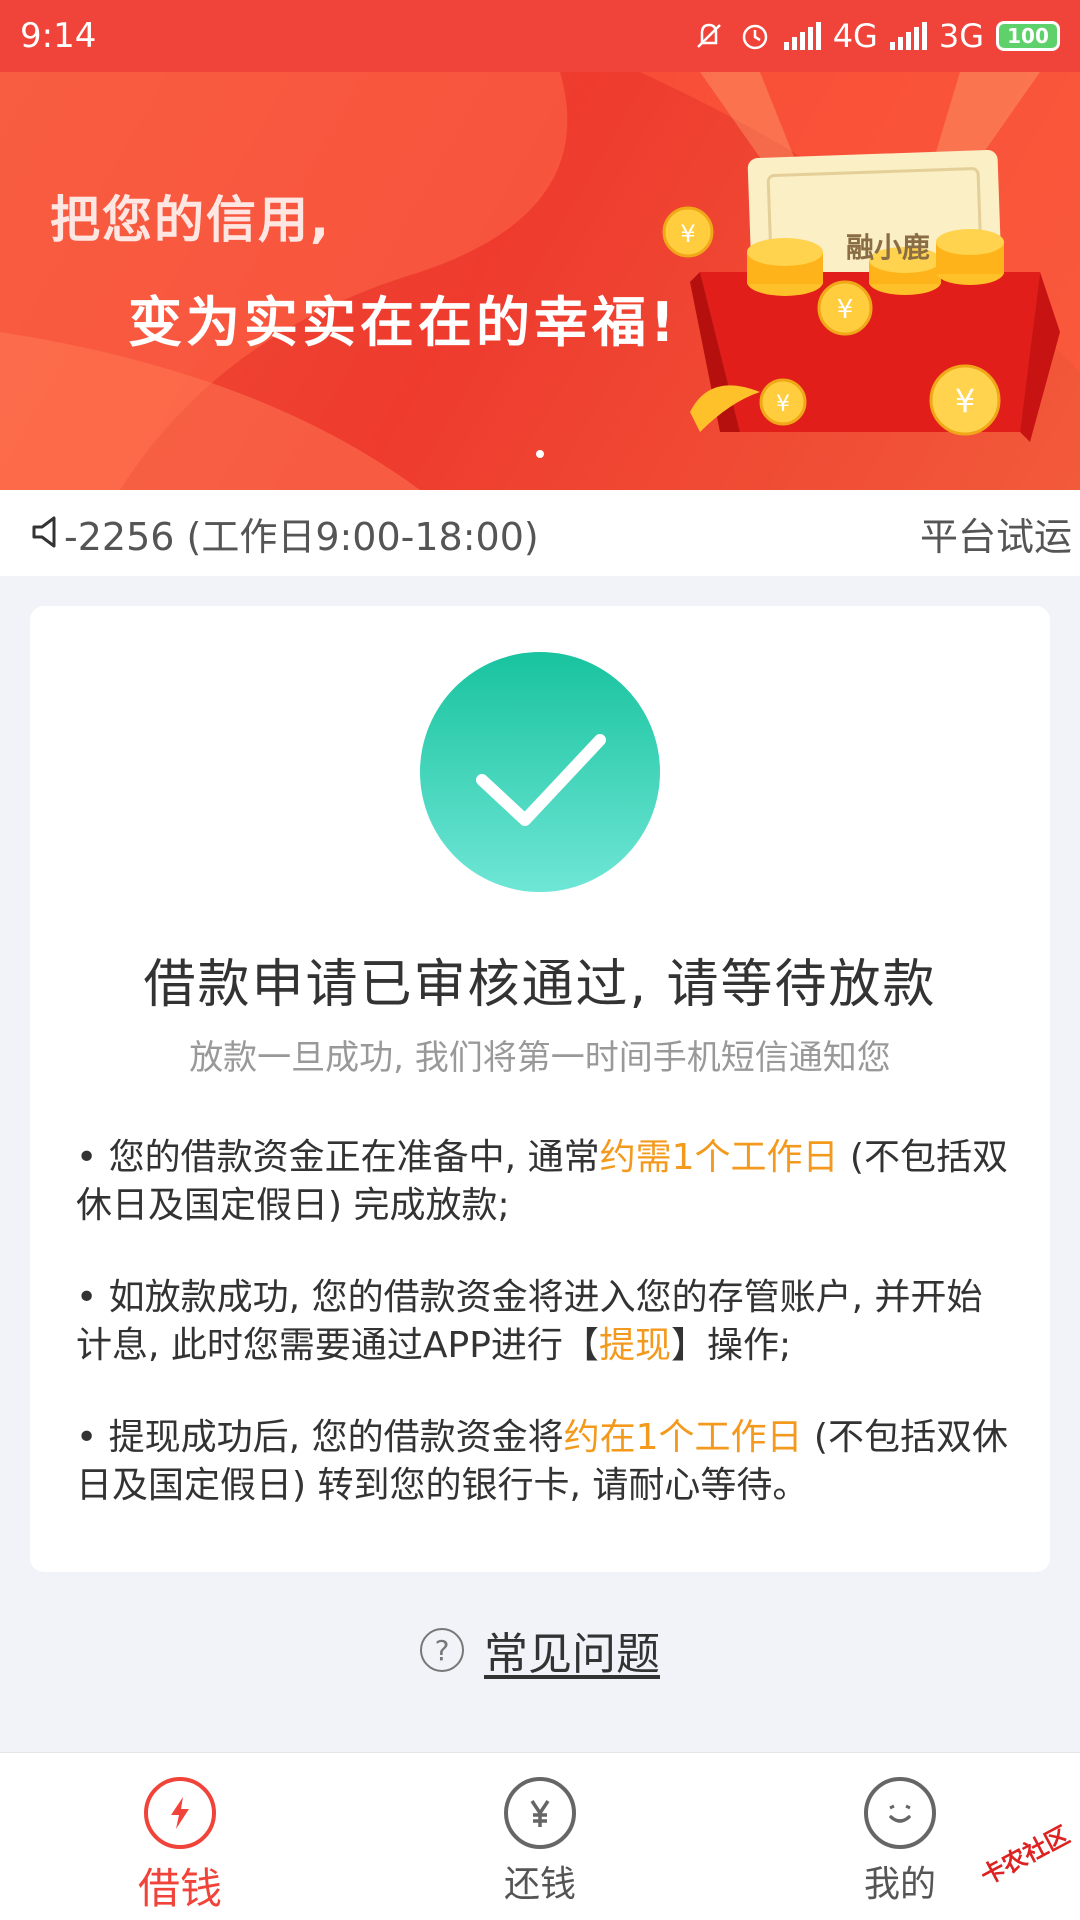  What do you see at coordinates (888, 247) in the screenshot?
I see `brand-logo-text: 融小鹿` at bounding box center [888, 247].